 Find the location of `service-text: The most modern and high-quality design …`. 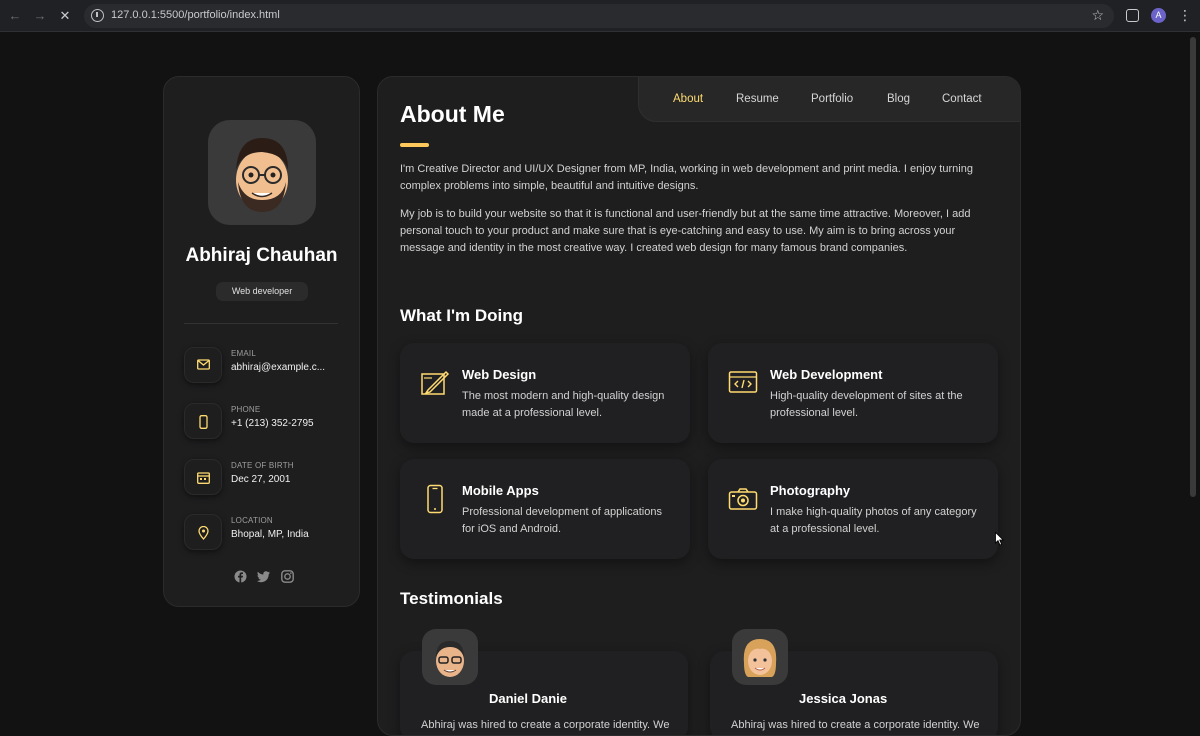

service-text: The most modern and high-quality design … is located at coordinates (563, 404).